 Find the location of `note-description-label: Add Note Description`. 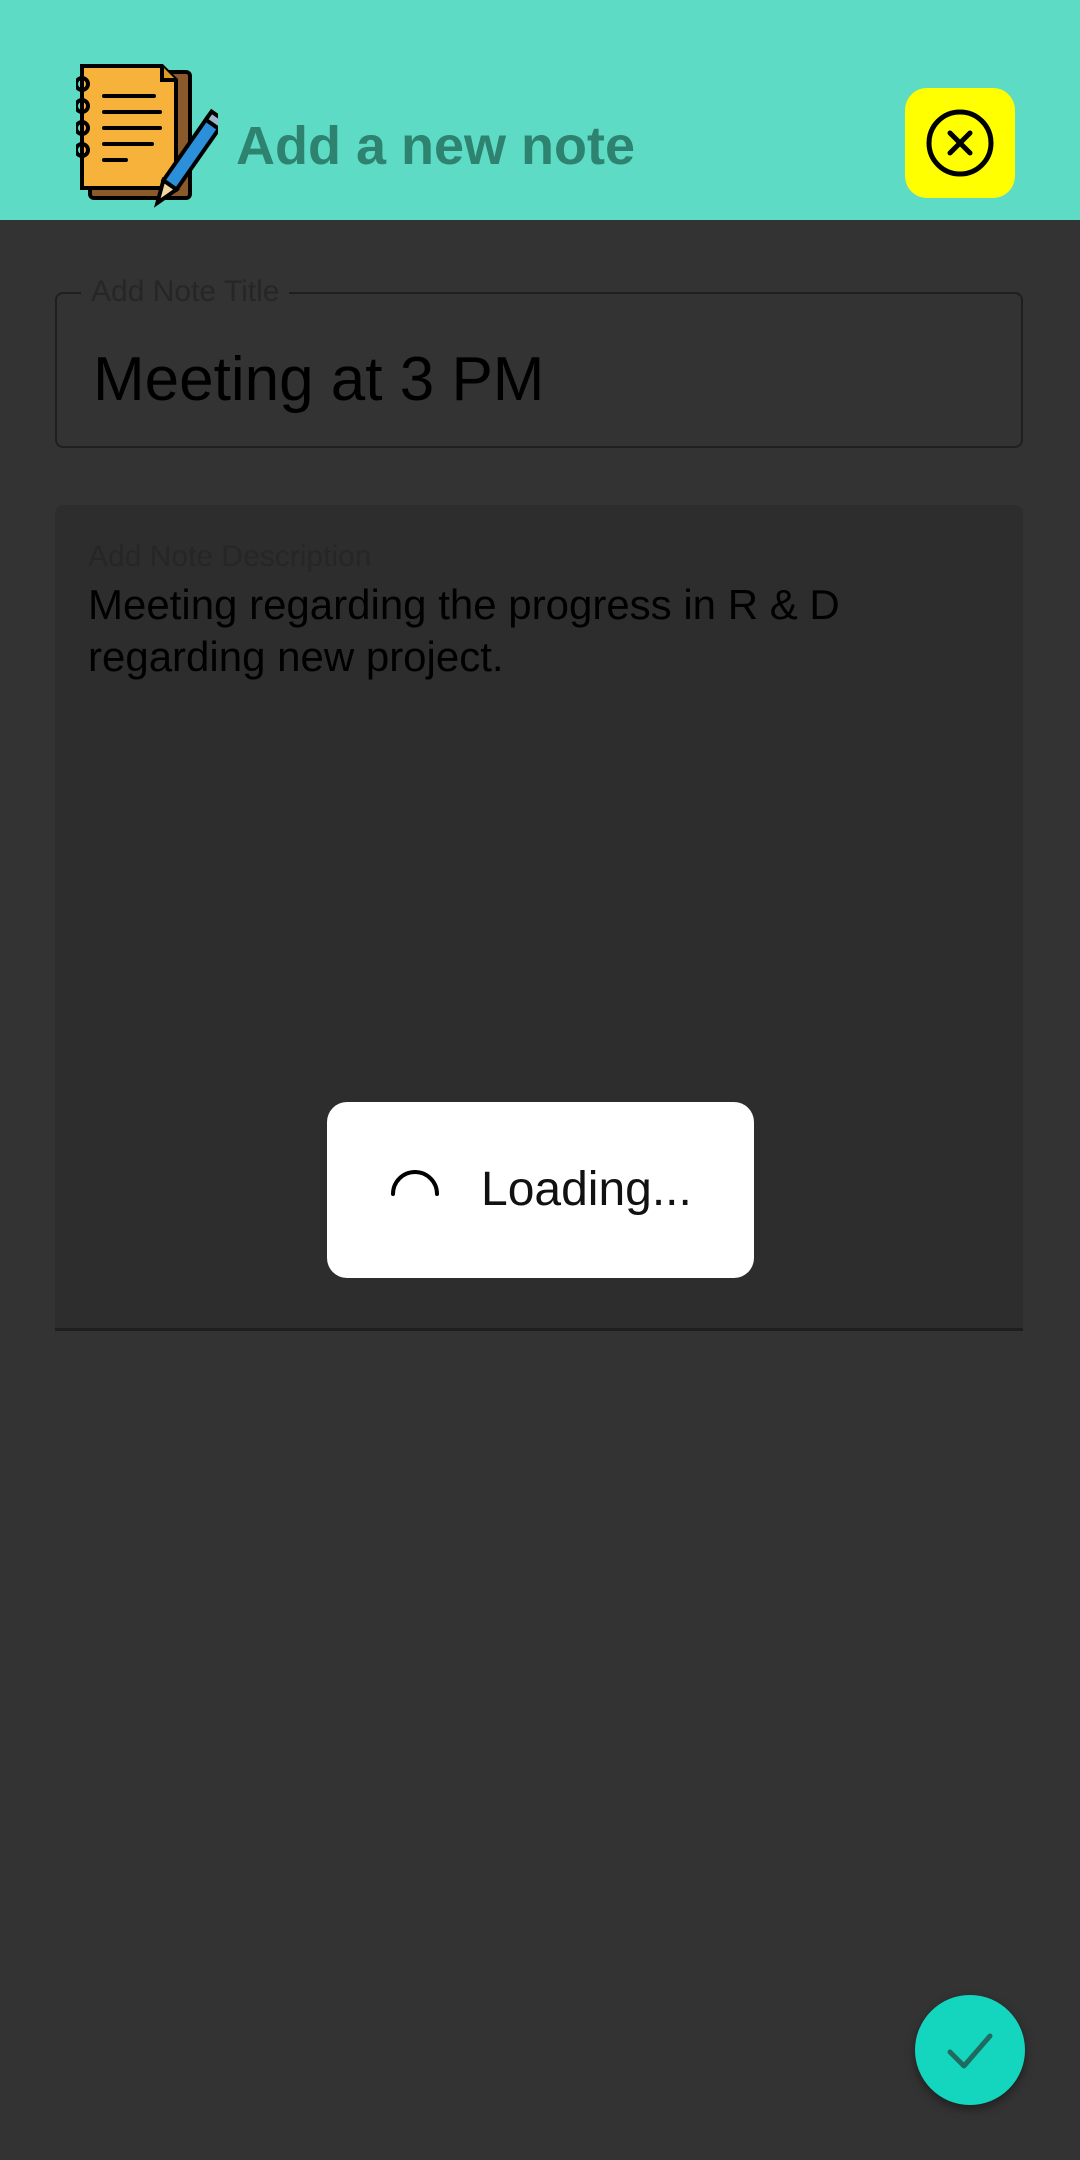

note-description-label: Add Note Description is located at coordinates (230, 556).